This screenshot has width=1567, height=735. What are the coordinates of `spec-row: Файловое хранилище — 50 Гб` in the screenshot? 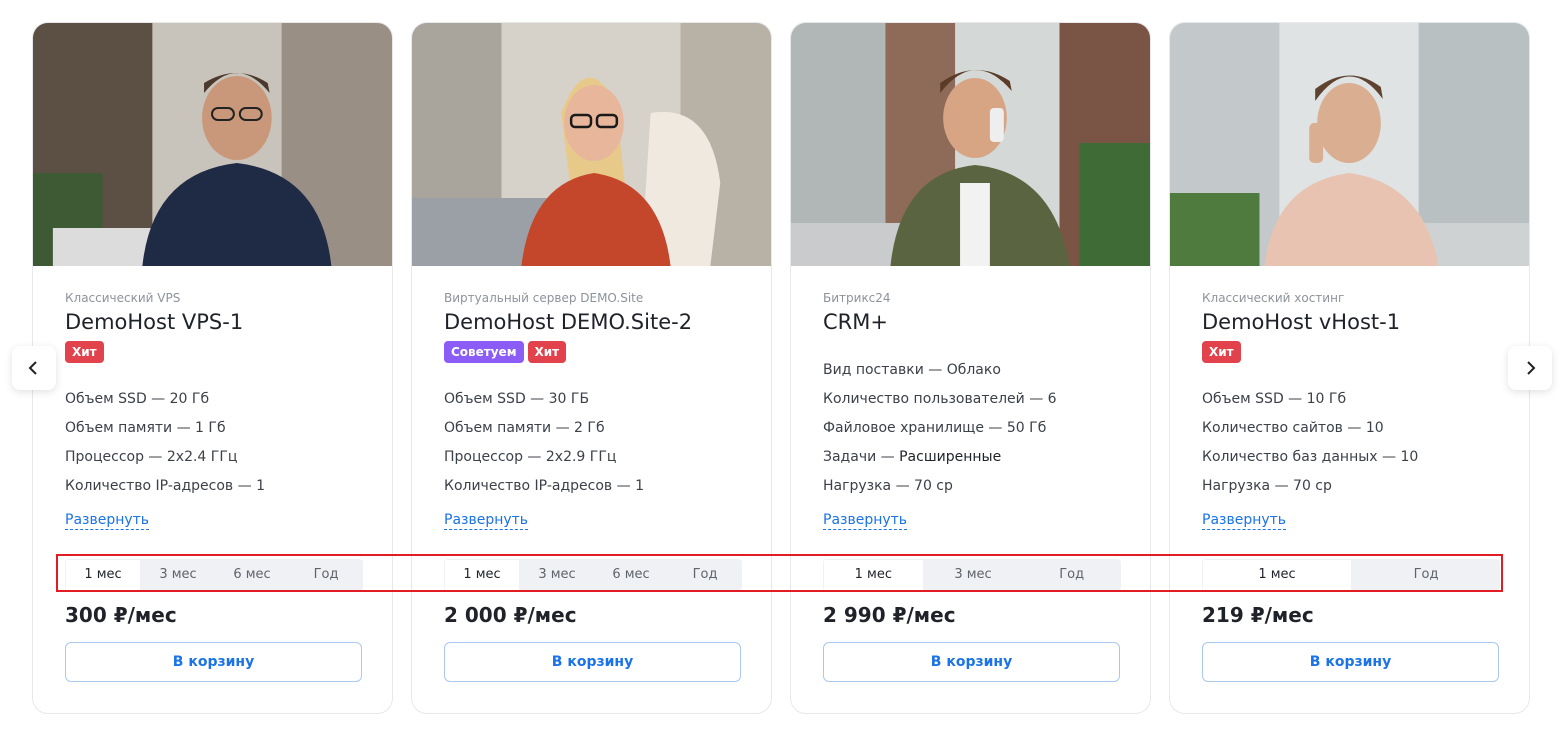 It's located at (981, 428).